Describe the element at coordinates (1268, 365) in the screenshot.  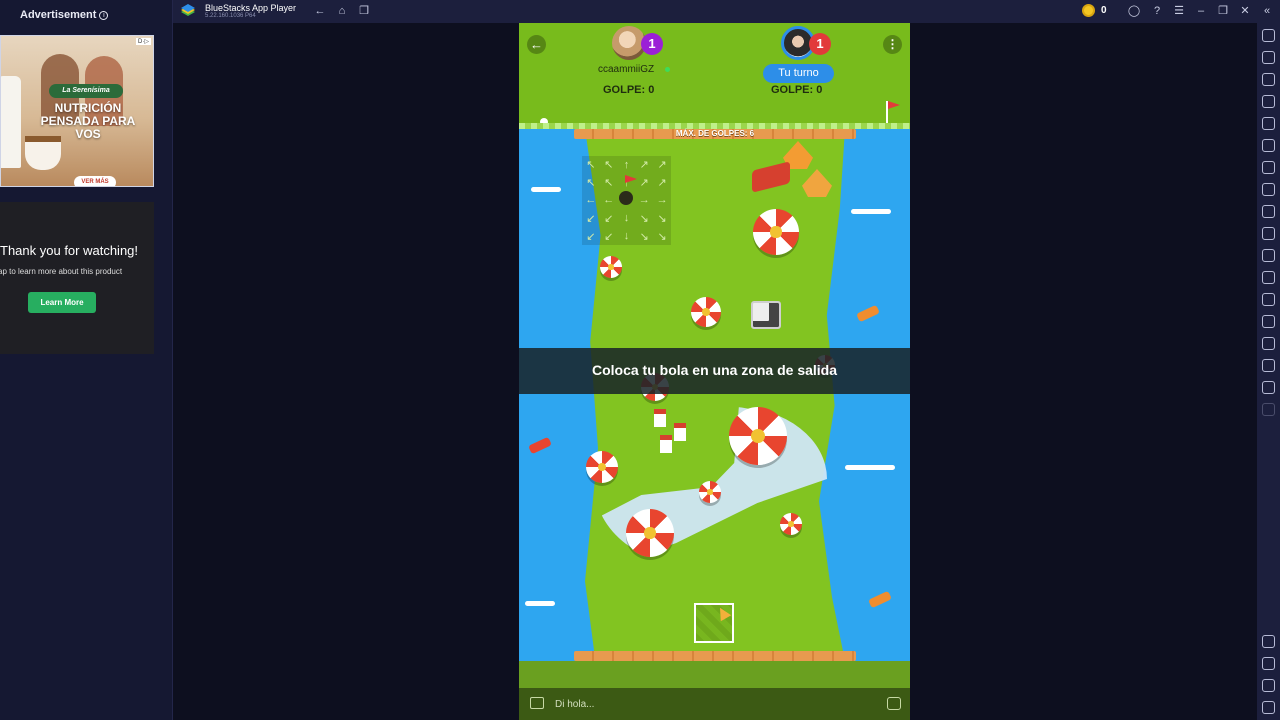
I see `layers-icon` at that location.